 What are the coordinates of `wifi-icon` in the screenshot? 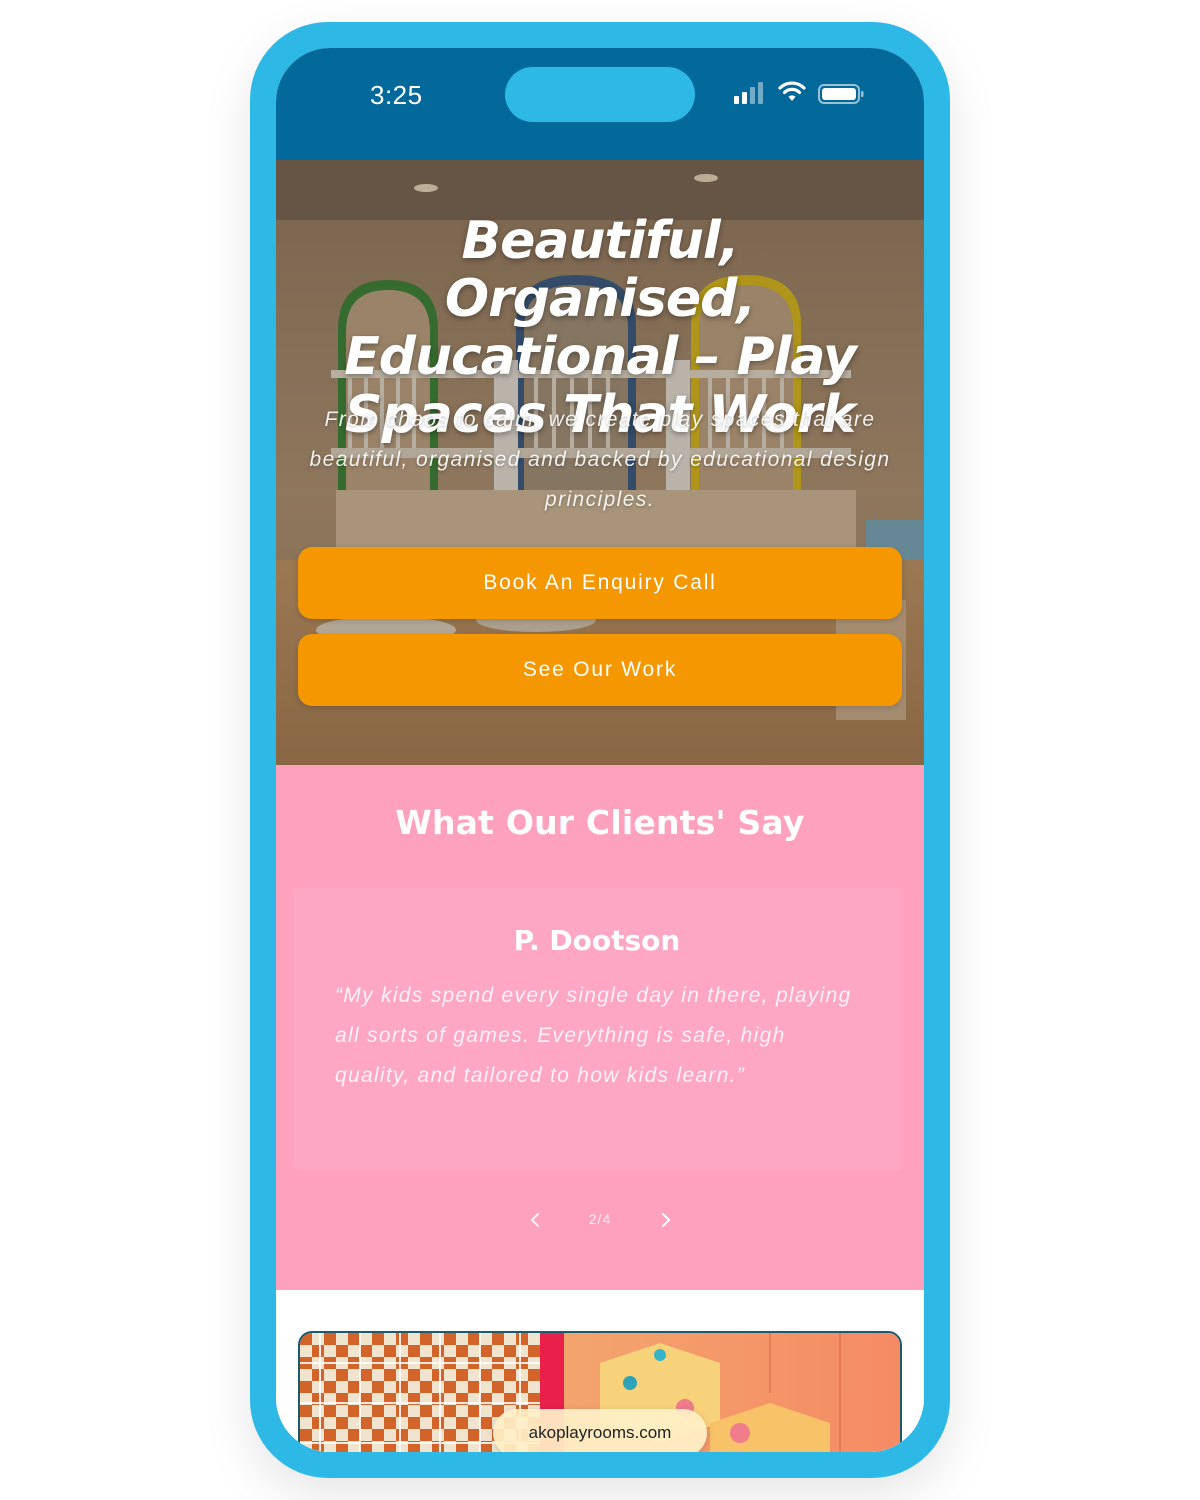 It's located at (792, 91).